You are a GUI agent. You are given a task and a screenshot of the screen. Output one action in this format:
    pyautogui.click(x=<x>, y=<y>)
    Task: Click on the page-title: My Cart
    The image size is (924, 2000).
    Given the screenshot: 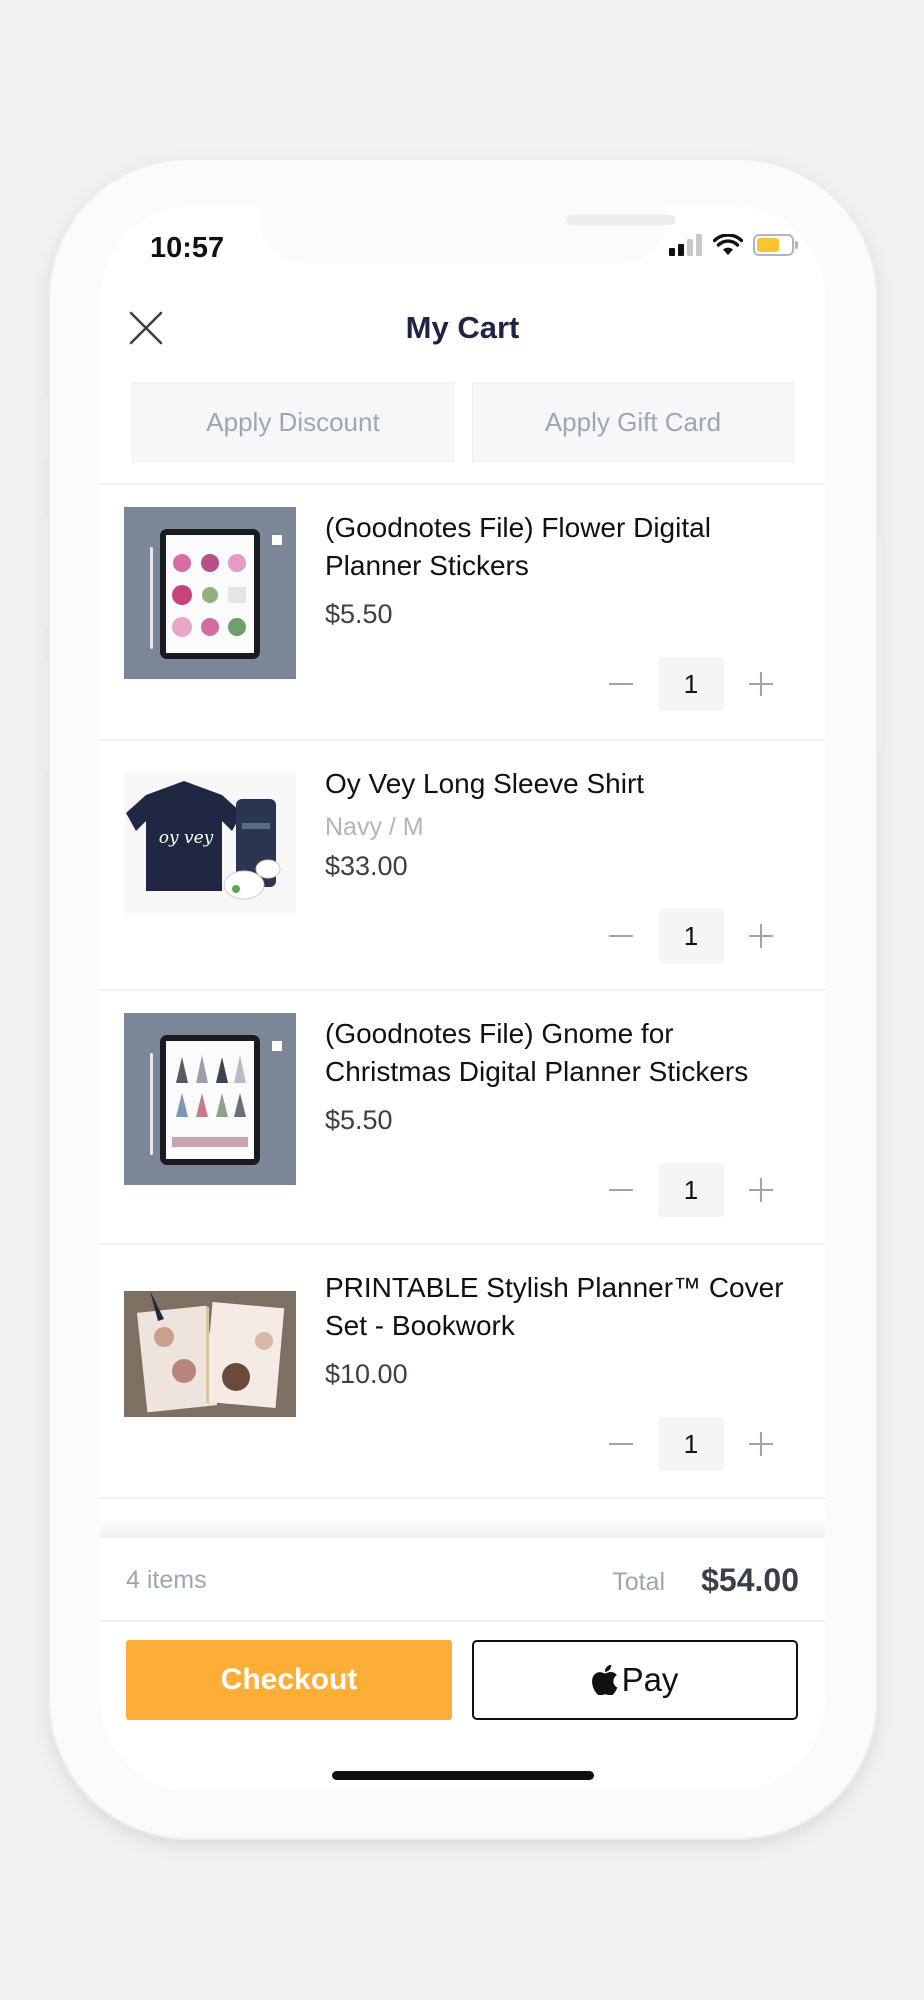 What is the action you would take?
    pyautogui.click(x=462, y=327)
    